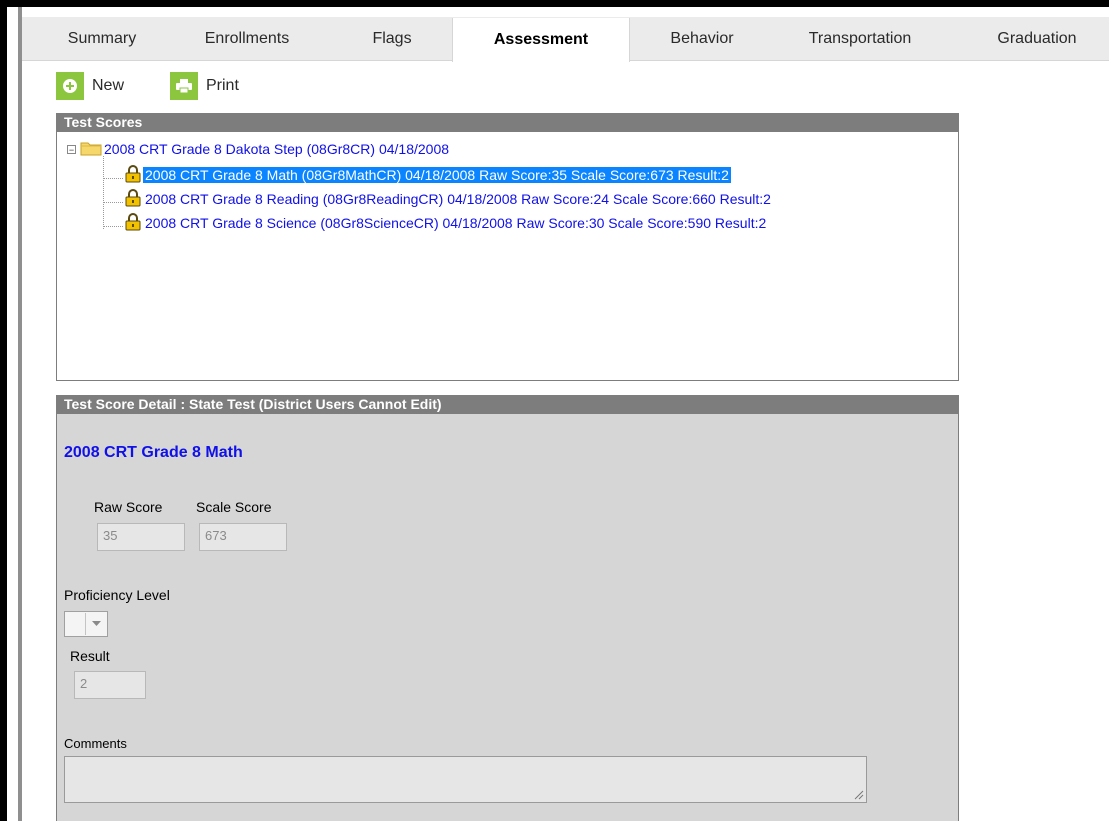 This screenshot has width=1109, height=821. I want to click on new-button-label: New, so click(108, 85).